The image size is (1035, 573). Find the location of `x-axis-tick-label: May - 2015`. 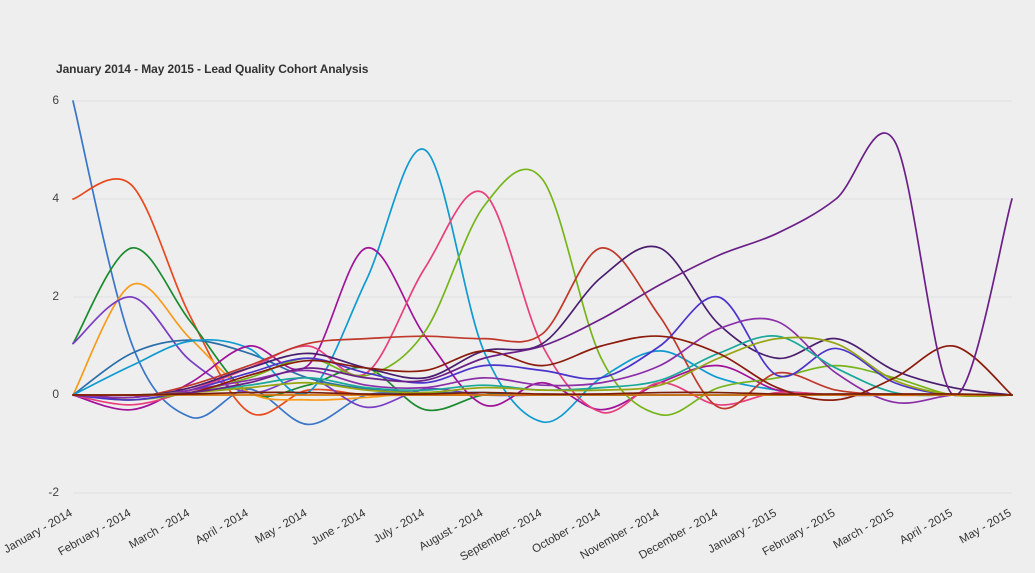

x-axis-tick-label: May - 2015 is located at coordinates (986, 526).